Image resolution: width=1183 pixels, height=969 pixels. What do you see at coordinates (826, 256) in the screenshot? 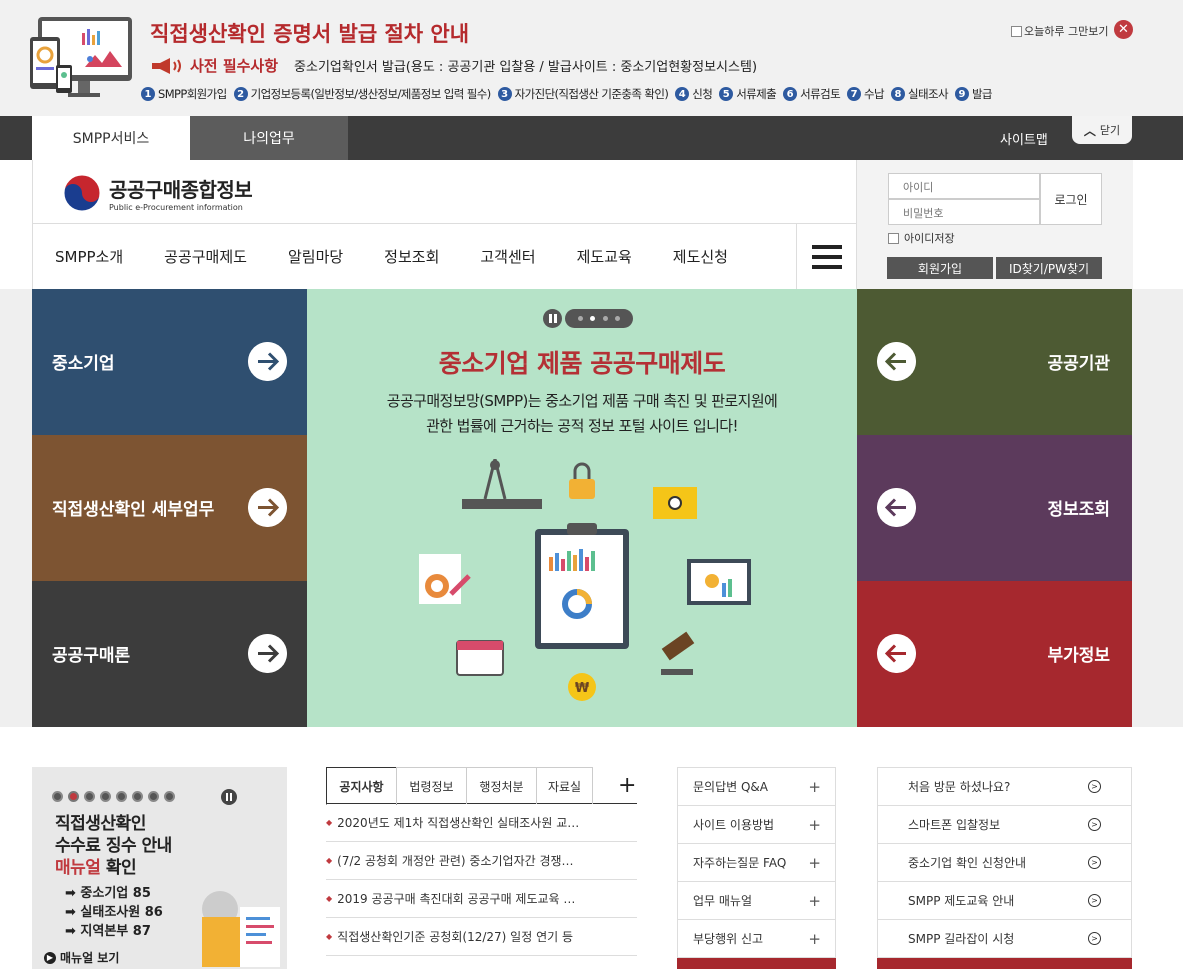
I see `all-menu-button` at bounding box center [826, 256].